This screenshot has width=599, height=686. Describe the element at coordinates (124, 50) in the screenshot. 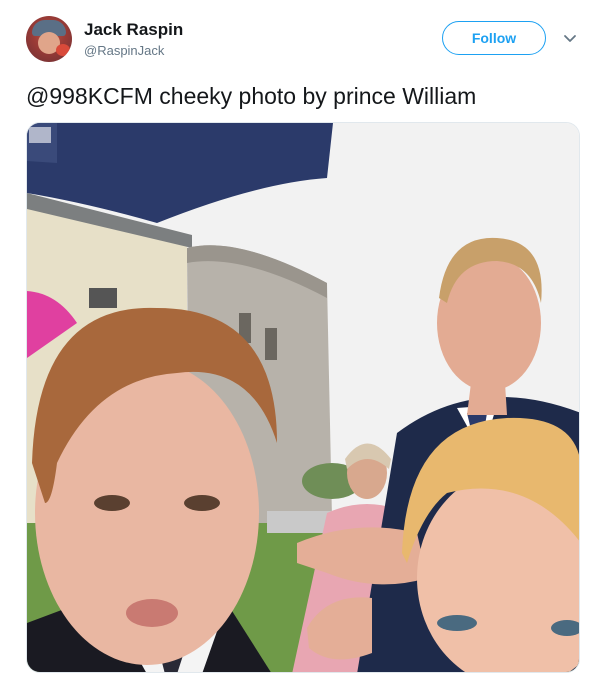

I see `user-handle: @RaspinJack` at that location.